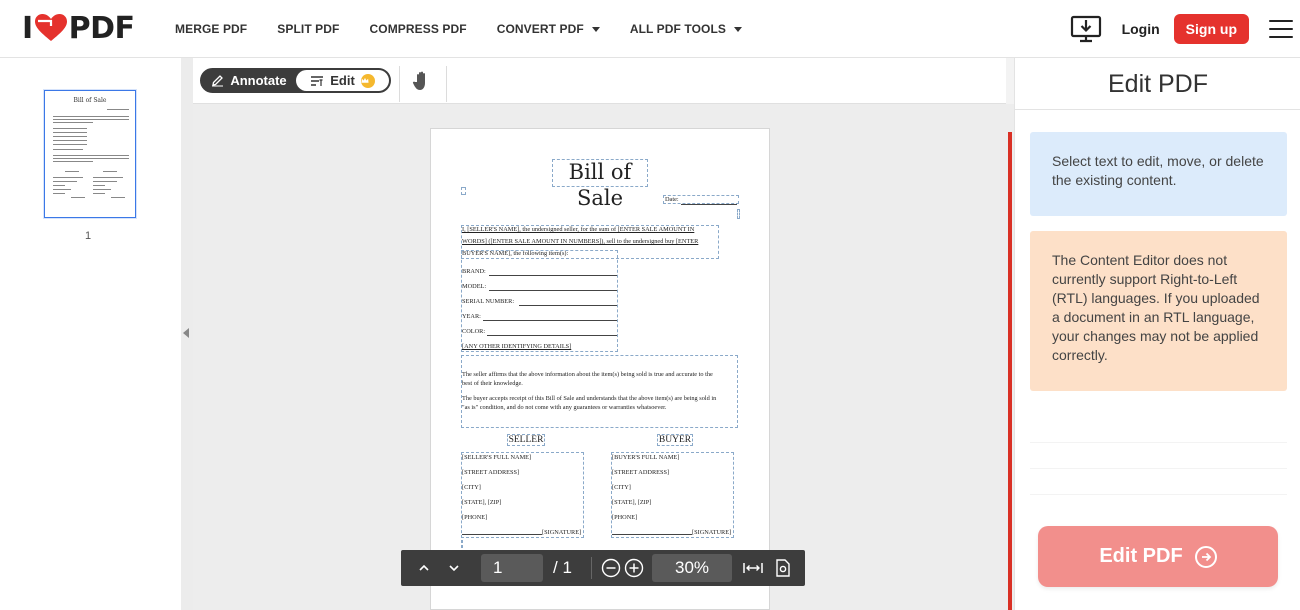 The width and height of the screenshot is (1300, 610). Describe the element at coordinates (645, 458) in the screenshot. I see `buyer-line: [BUYER'S FULL NAME]` at that location.